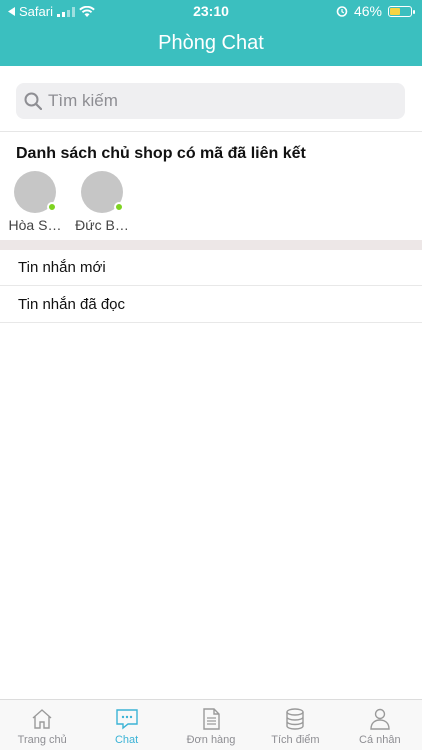 Image resolution: width=422 pixels, height=750 pixels. What do you see at coordinates (33, 101) in the screenshot?
I see `search-icon` at bounding box center [33, 101].